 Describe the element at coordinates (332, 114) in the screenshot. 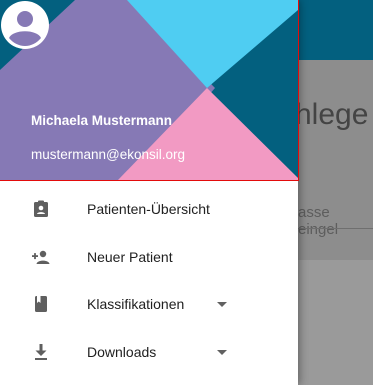

I see `page-heading: hlege` at that location.